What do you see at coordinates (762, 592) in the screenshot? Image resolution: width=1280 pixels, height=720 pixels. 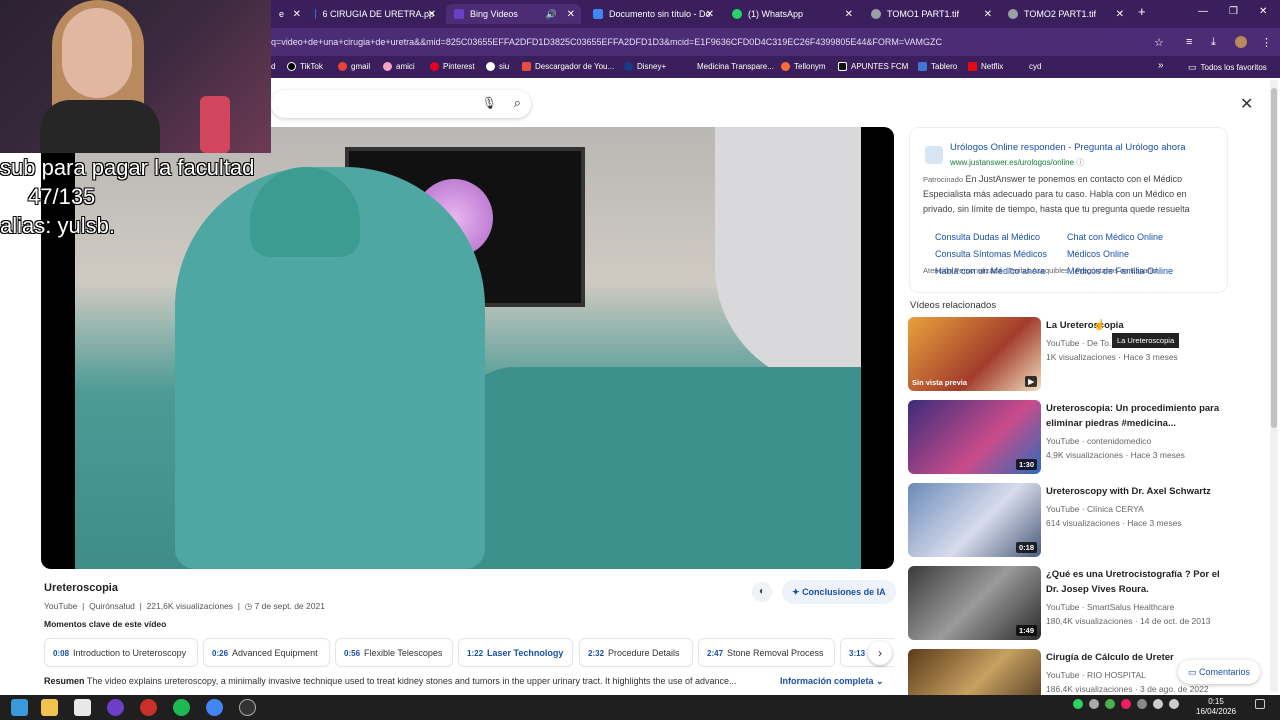 I see `copilot-icon: ◐` at bounding box center [762, 592].